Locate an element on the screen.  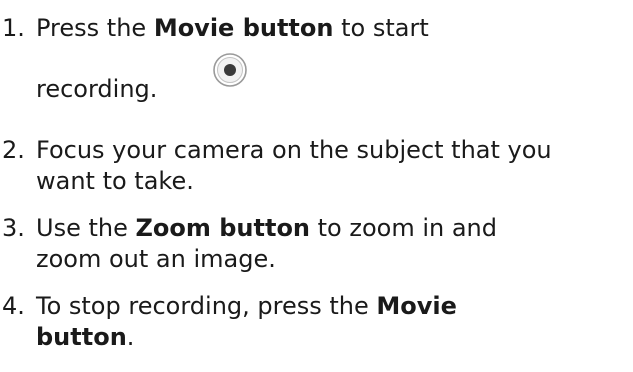
step-3-line-1: Use the Zoom button to zoom in and is located at coordinates (266, 228).